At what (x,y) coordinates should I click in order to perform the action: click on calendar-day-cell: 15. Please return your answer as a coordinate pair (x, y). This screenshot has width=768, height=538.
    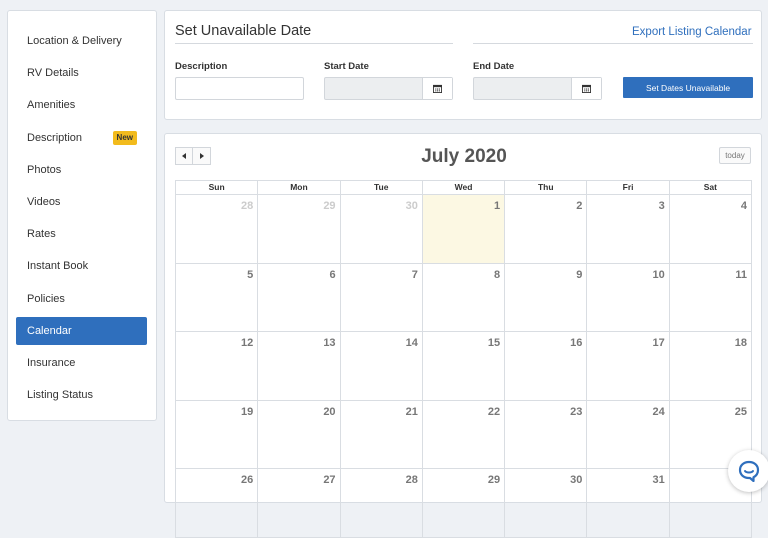
    Looking at the image, I should click on (464, 366).